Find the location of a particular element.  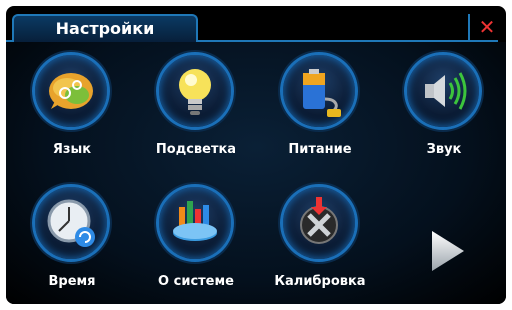

next-page-button is located at coordinates (446, 251).